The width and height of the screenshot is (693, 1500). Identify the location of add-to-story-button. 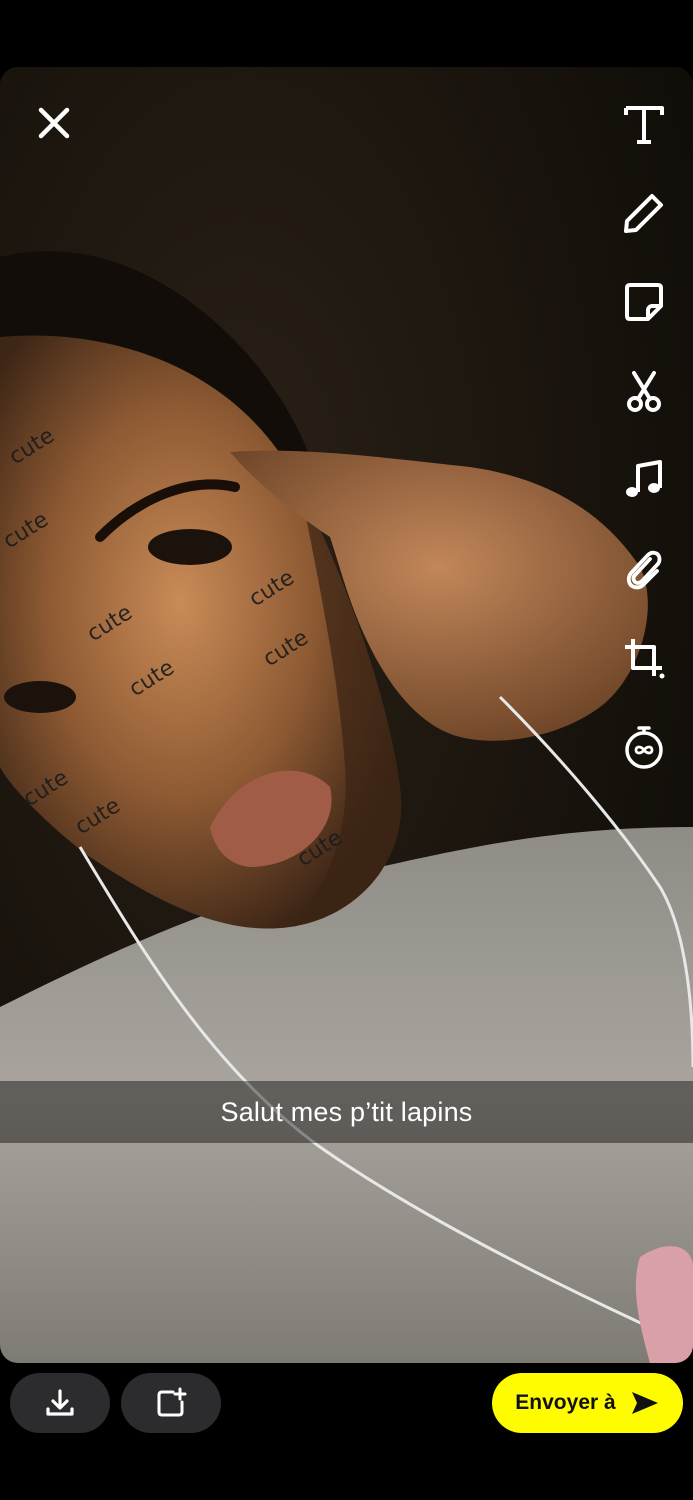
(171, 1403).